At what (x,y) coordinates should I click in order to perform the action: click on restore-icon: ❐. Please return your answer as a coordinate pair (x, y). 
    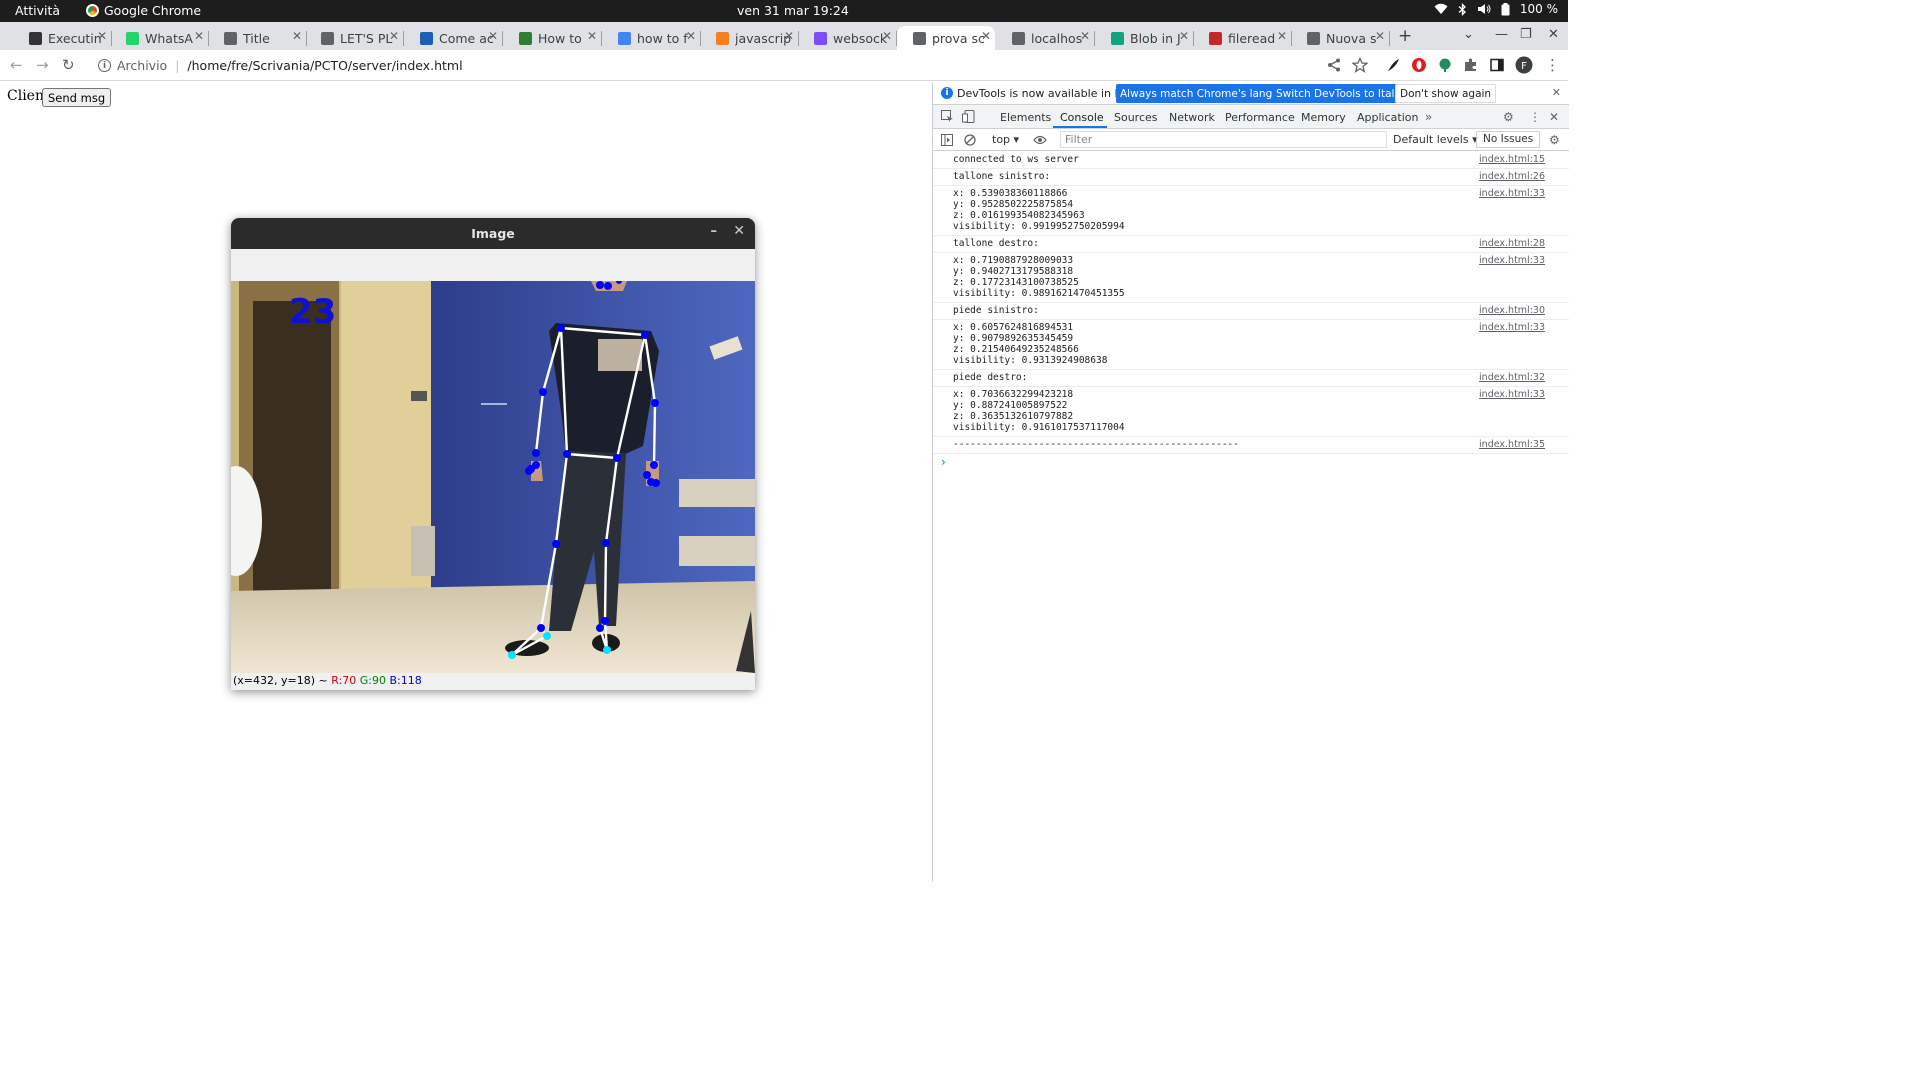
    Looking at the image, I should click on (1526, 34).